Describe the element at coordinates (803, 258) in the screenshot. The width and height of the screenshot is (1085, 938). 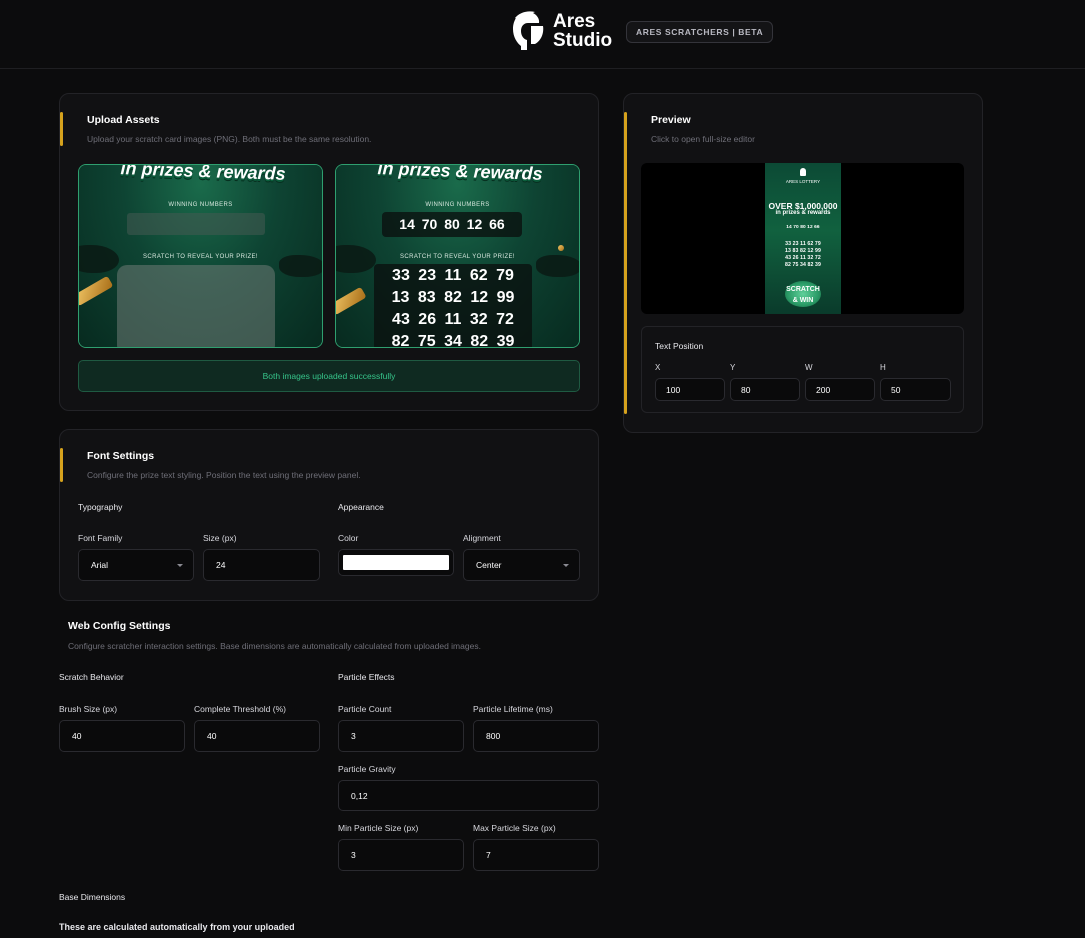
I see `mini-row-3: 43 26 11 32 72` at that location.